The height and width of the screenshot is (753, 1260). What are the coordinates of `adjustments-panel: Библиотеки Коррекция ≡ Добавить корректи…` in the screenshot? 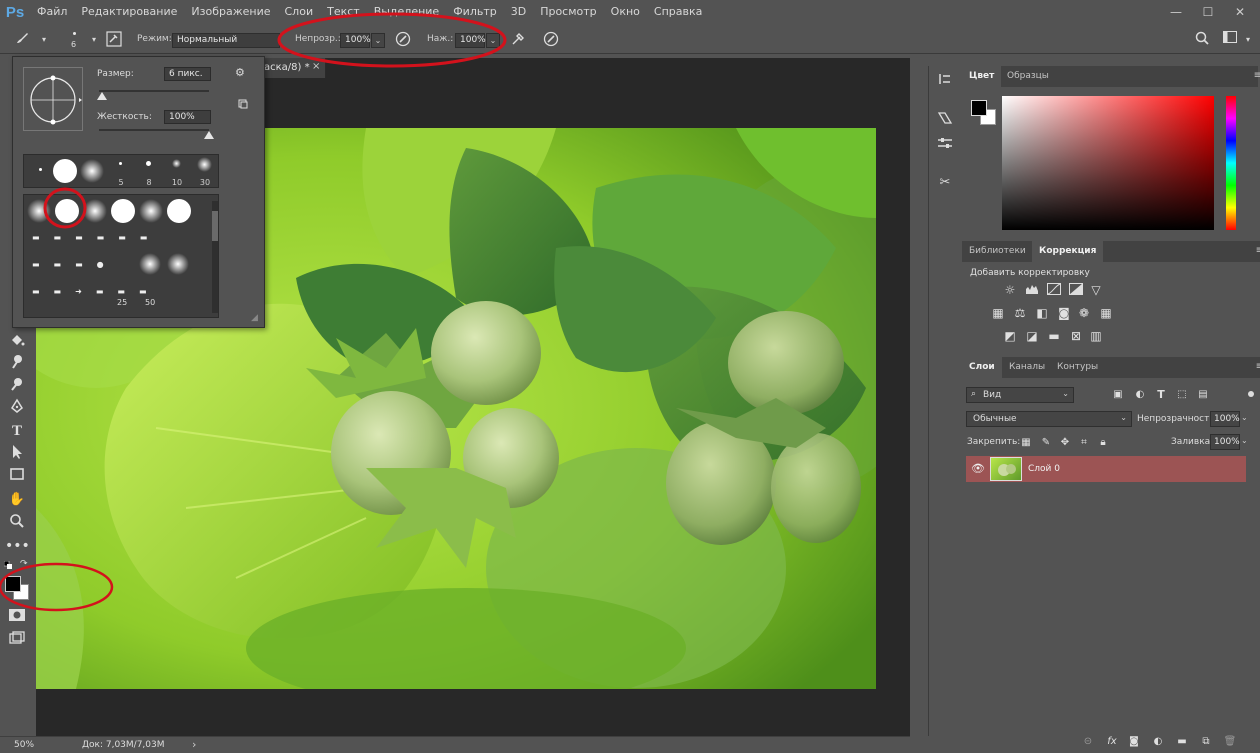 It's located at (1111, 296).